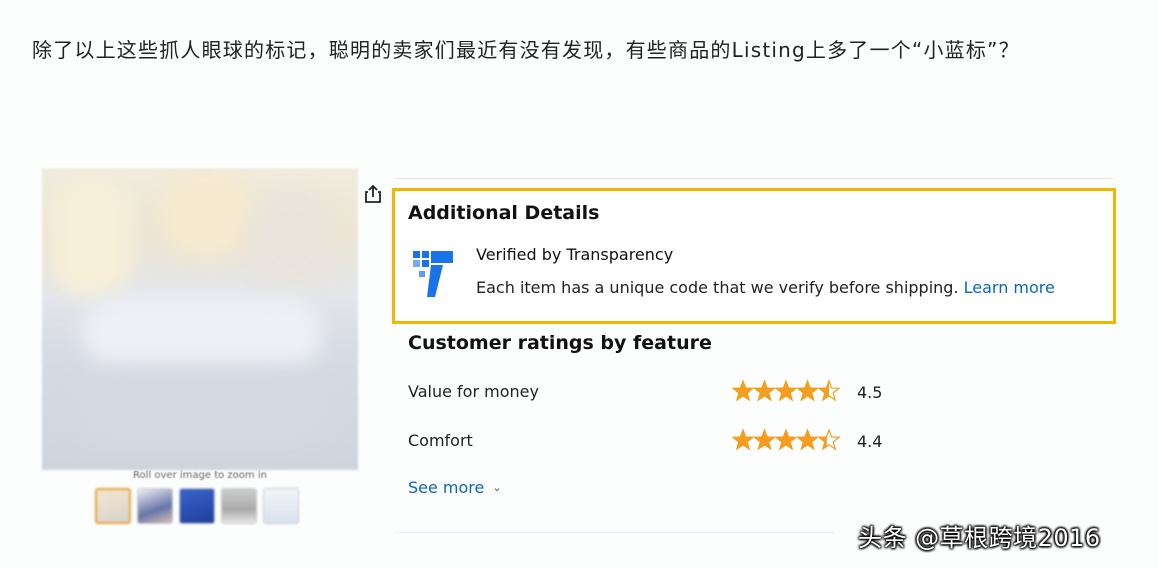  I want to click on verified-by-transparency-title: Verified by Transparency, so click(575, 254).